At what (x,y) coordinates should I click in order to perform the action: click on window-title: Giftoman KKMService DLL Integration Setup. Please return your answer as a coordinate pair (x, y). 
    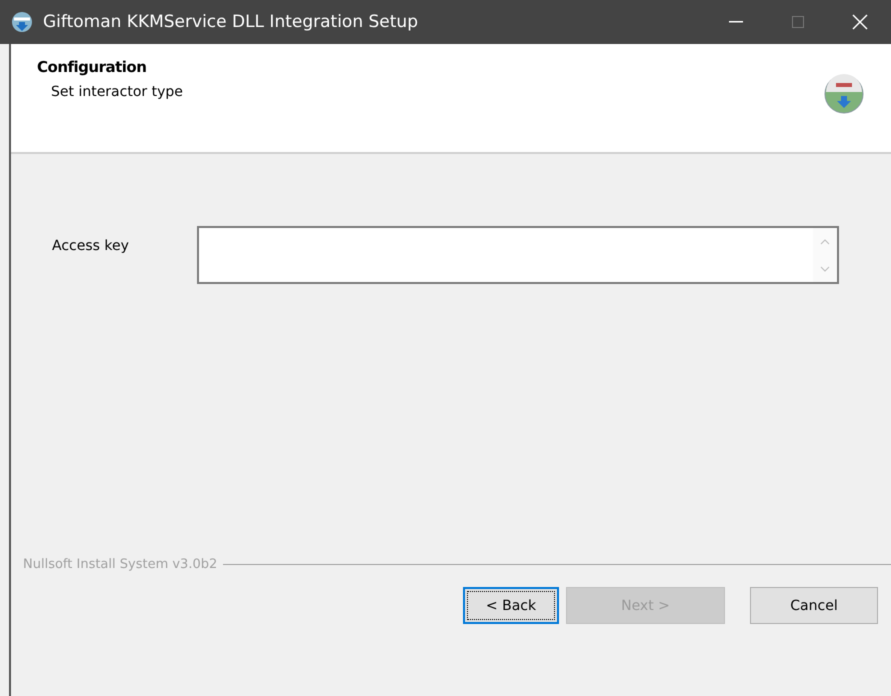
    Looking at the image, I should click on (231, 22).